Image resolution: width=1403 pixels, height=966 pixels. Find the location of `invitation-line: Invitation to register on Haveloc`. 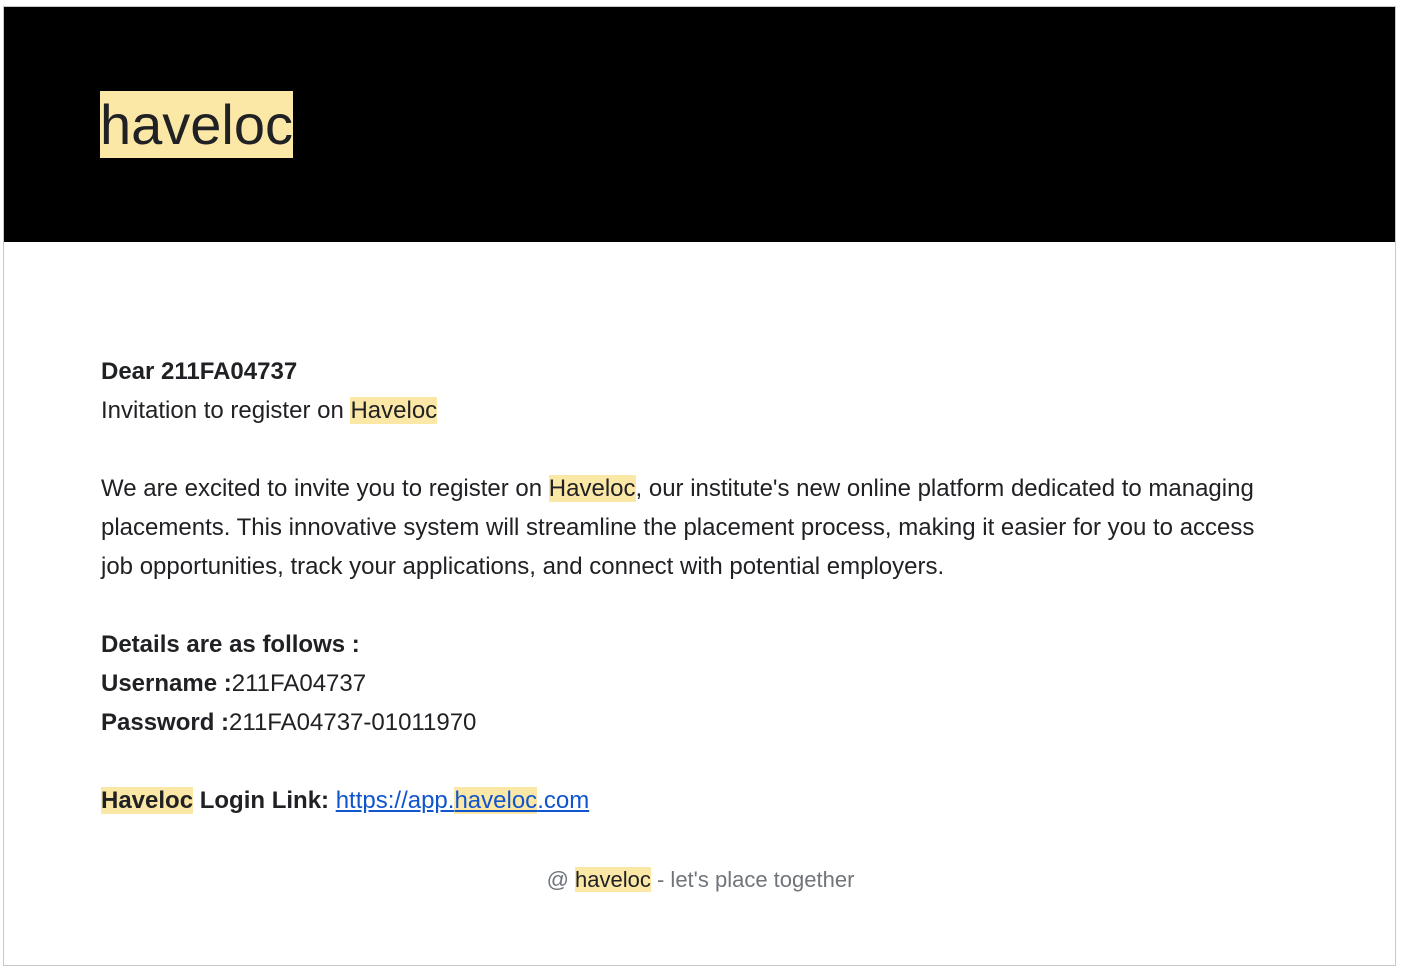

invitation-line: Invitation to register on Haveloc is located at coordinates (696, 410).